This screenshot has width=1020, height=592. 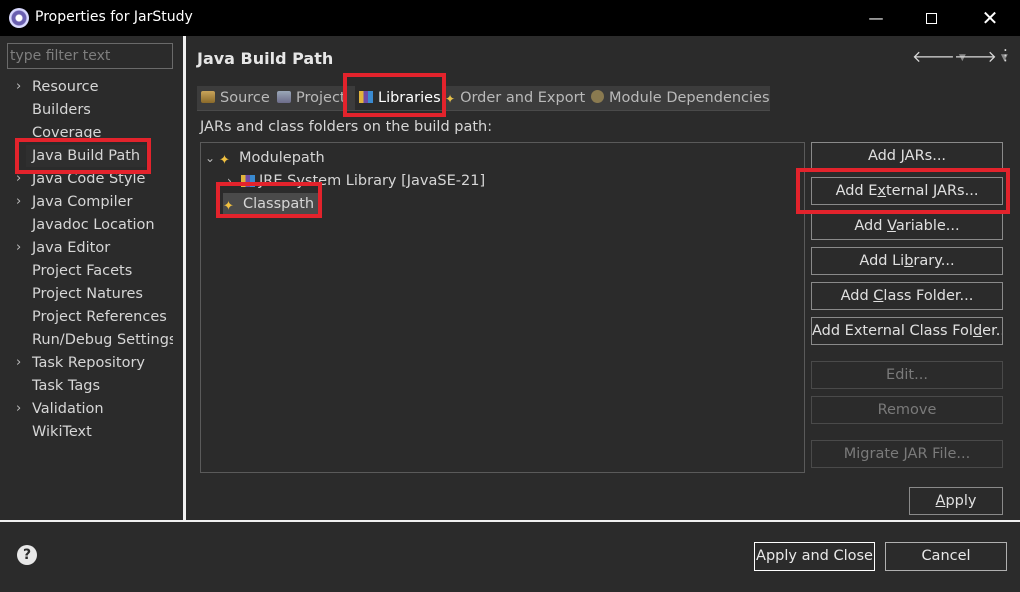 What do you see at coordinates (114, 17) in the screenshot?
I see `window-title: Properties for JarStudy` at bounding box center [114, 17].